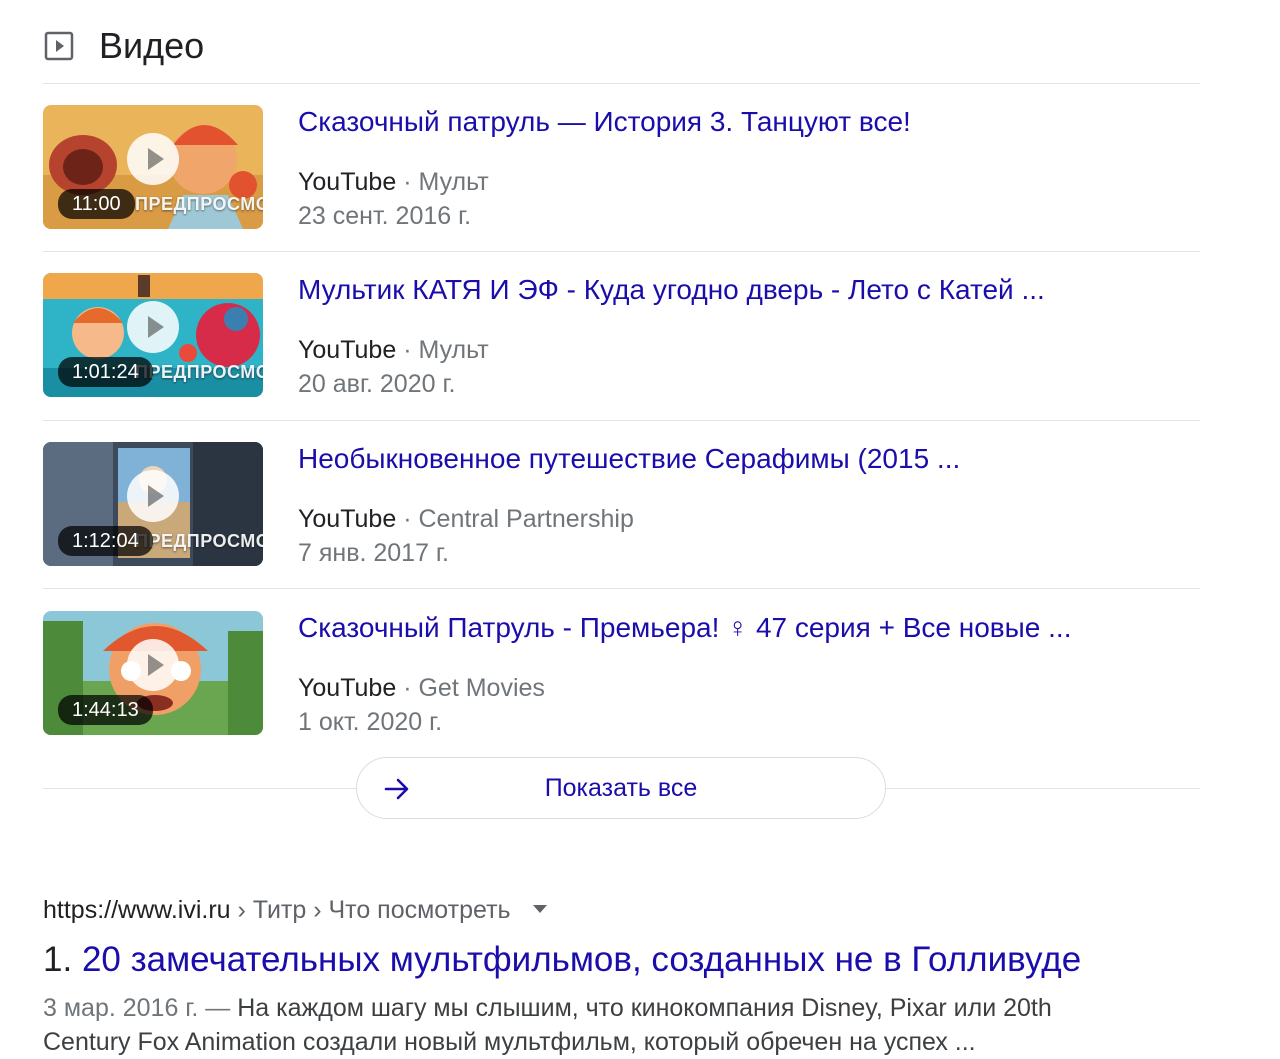 This screenshot has width=1280, height=1059. Describe the element at coordinates (105, 372) in the screenshot. I see `duration-badge: 1:01:24` at that location.